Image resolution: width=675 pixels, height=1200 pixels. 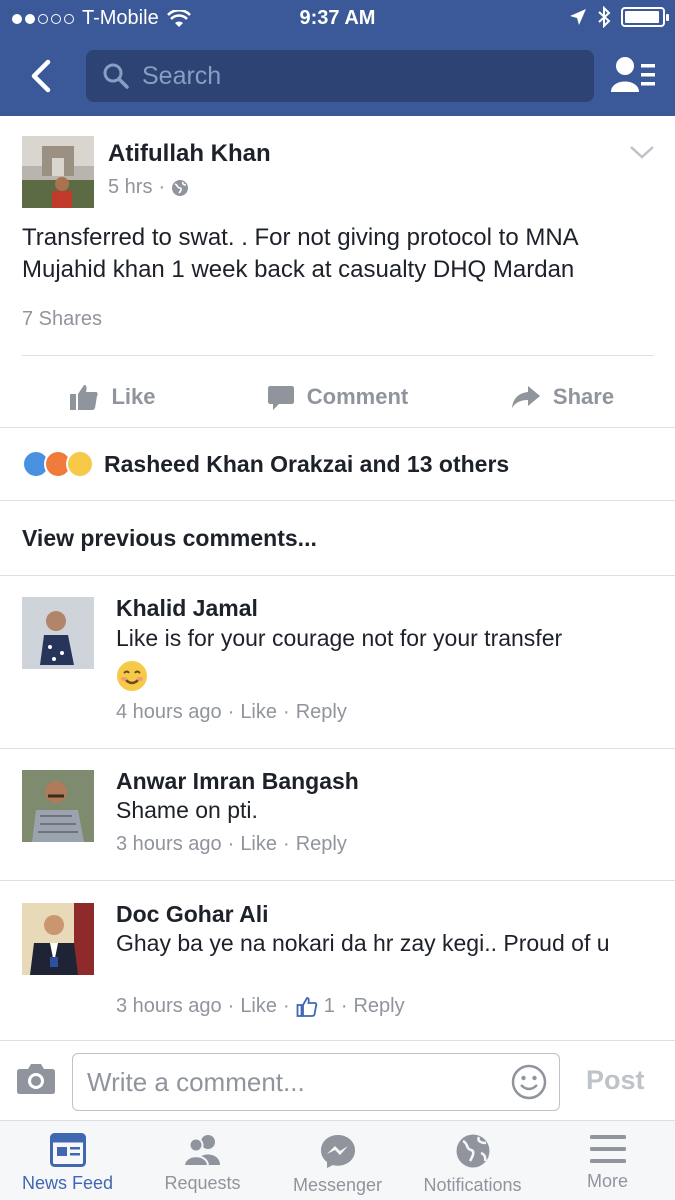 What do you see at coordinates (307, 463) in the screenshot?
I see `reactions-text: Rasheed Khan Orakzai and 13 others` at bounding box center [307, 463].